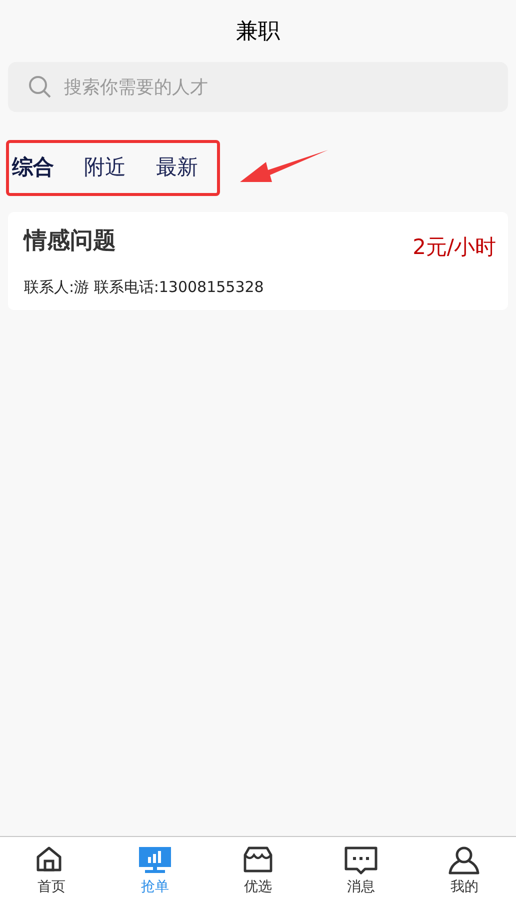  I want to click on filter-tab: 综合, so click(33, 168).